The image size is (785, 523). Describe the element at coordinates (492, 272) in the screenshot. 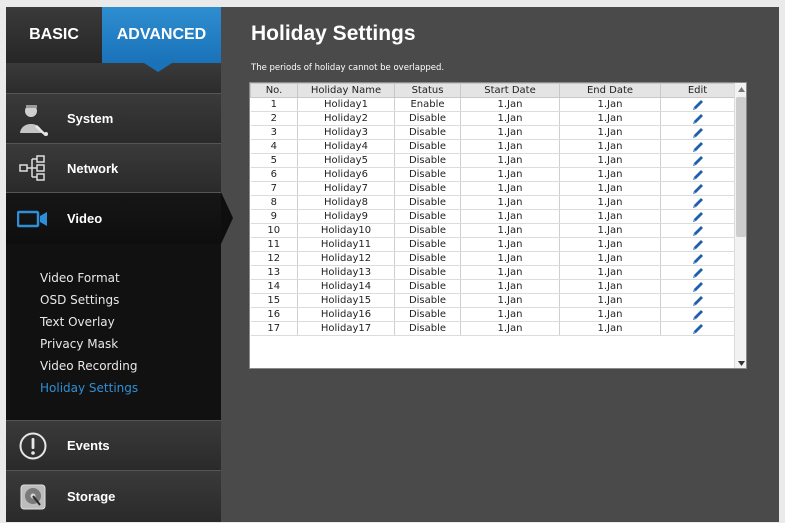

I see `table-row: 13 Holiday13 Disable 1.Jan 1.Jan` at that location.